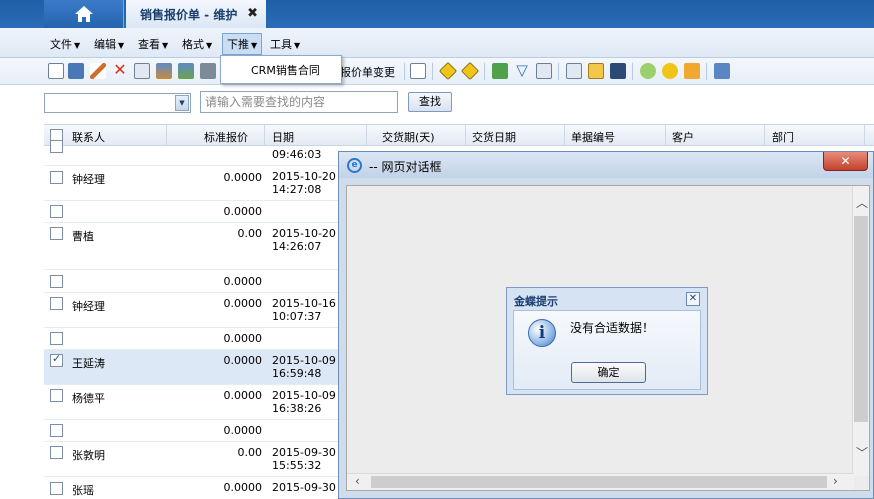  Describe the element at coordinates (862, 202) in the screenshot. I see `scroll-up-icon: ︿` at that location.